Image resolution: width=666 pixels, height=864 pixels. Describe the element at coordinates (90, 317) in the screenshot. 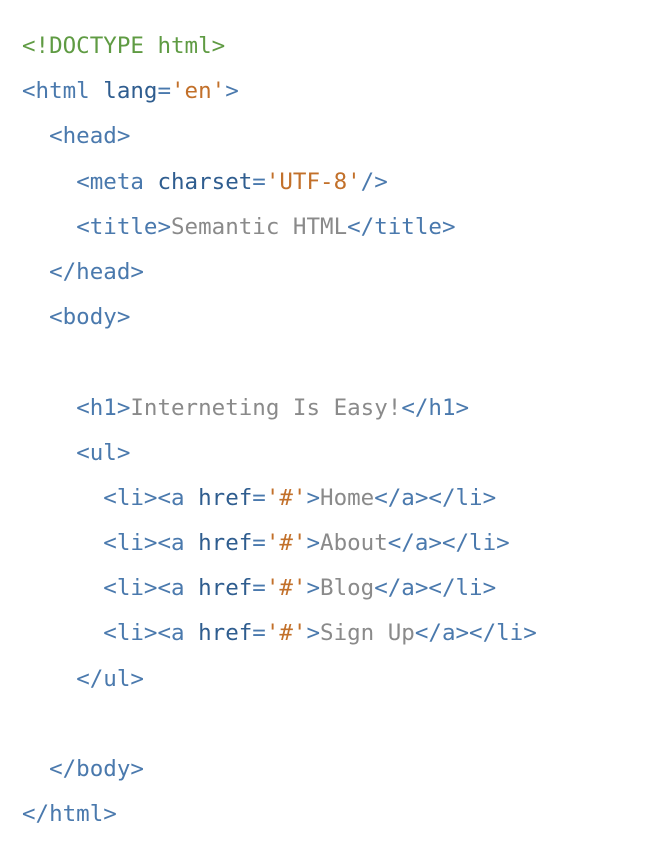

I see `tag-token: <body>` at that location.